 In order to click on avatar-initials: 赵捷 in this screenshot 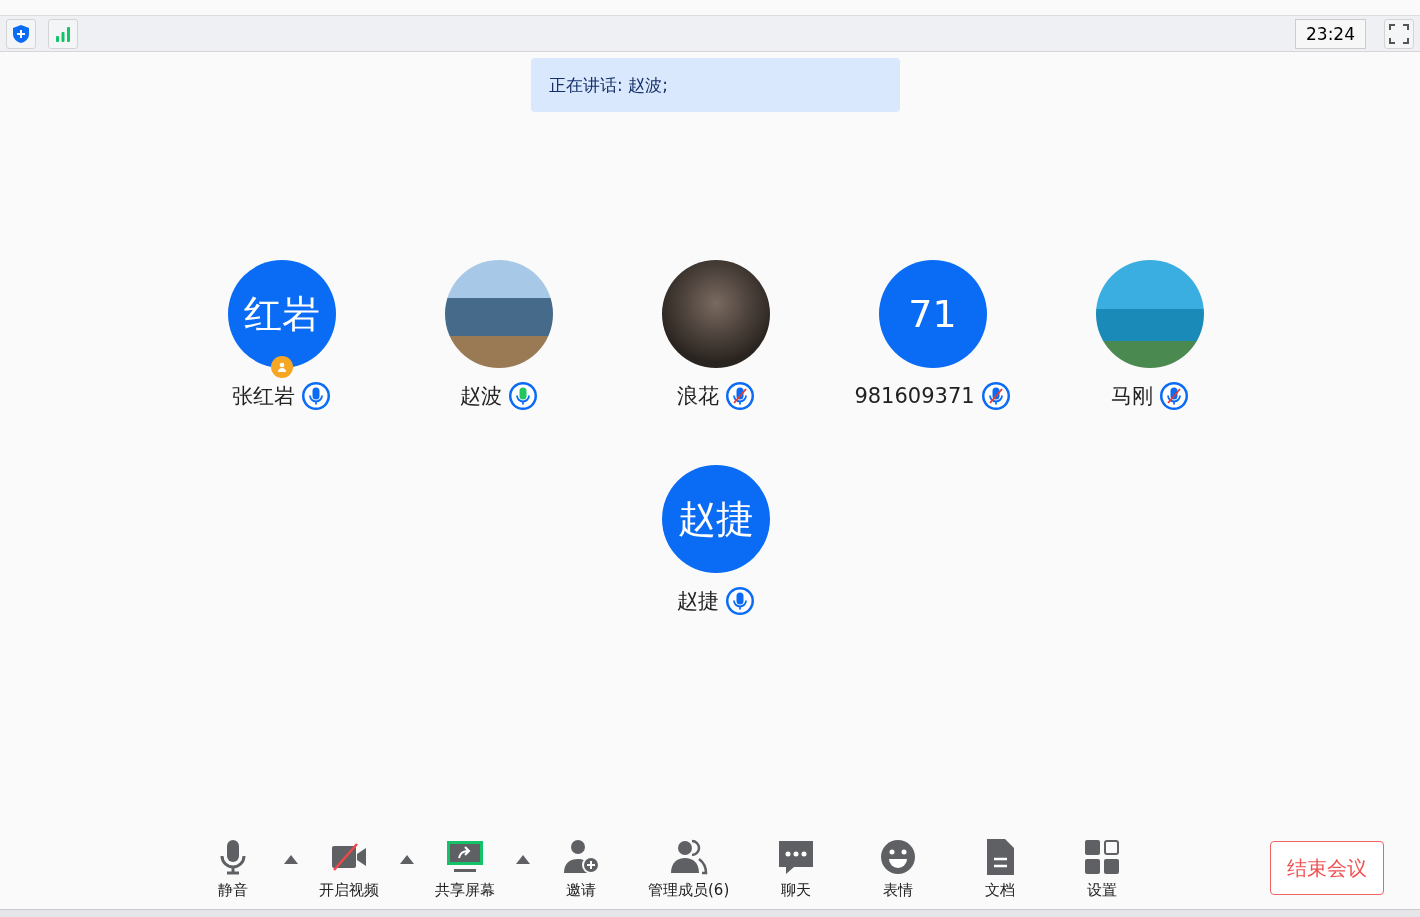, I will do `click(715, 519)`.